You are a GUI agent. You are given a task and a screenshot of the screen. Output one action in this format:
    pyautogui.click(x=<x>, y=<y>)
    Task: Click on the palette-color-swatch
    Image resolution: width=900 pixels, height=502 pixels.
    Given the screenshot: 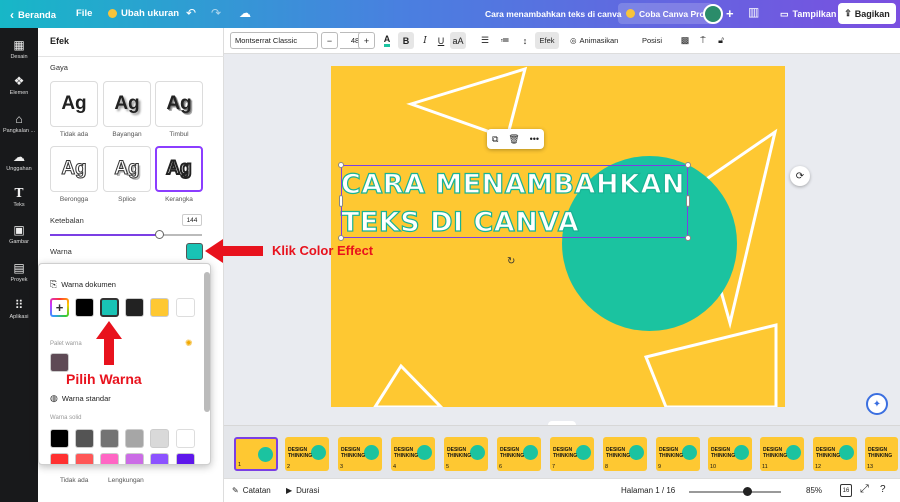 What is the action you would take?
    pyautogui.click(x=59, y=362)
    